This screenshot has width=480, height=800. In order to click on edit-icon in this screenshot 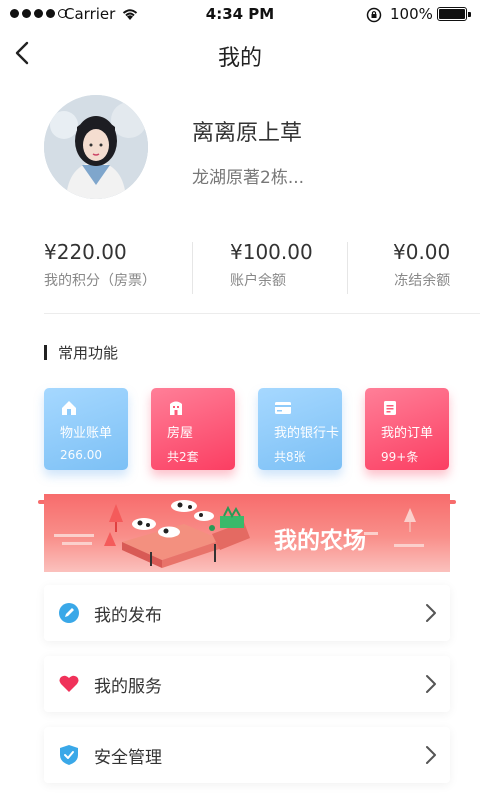, I will do `click(69, 613)`.